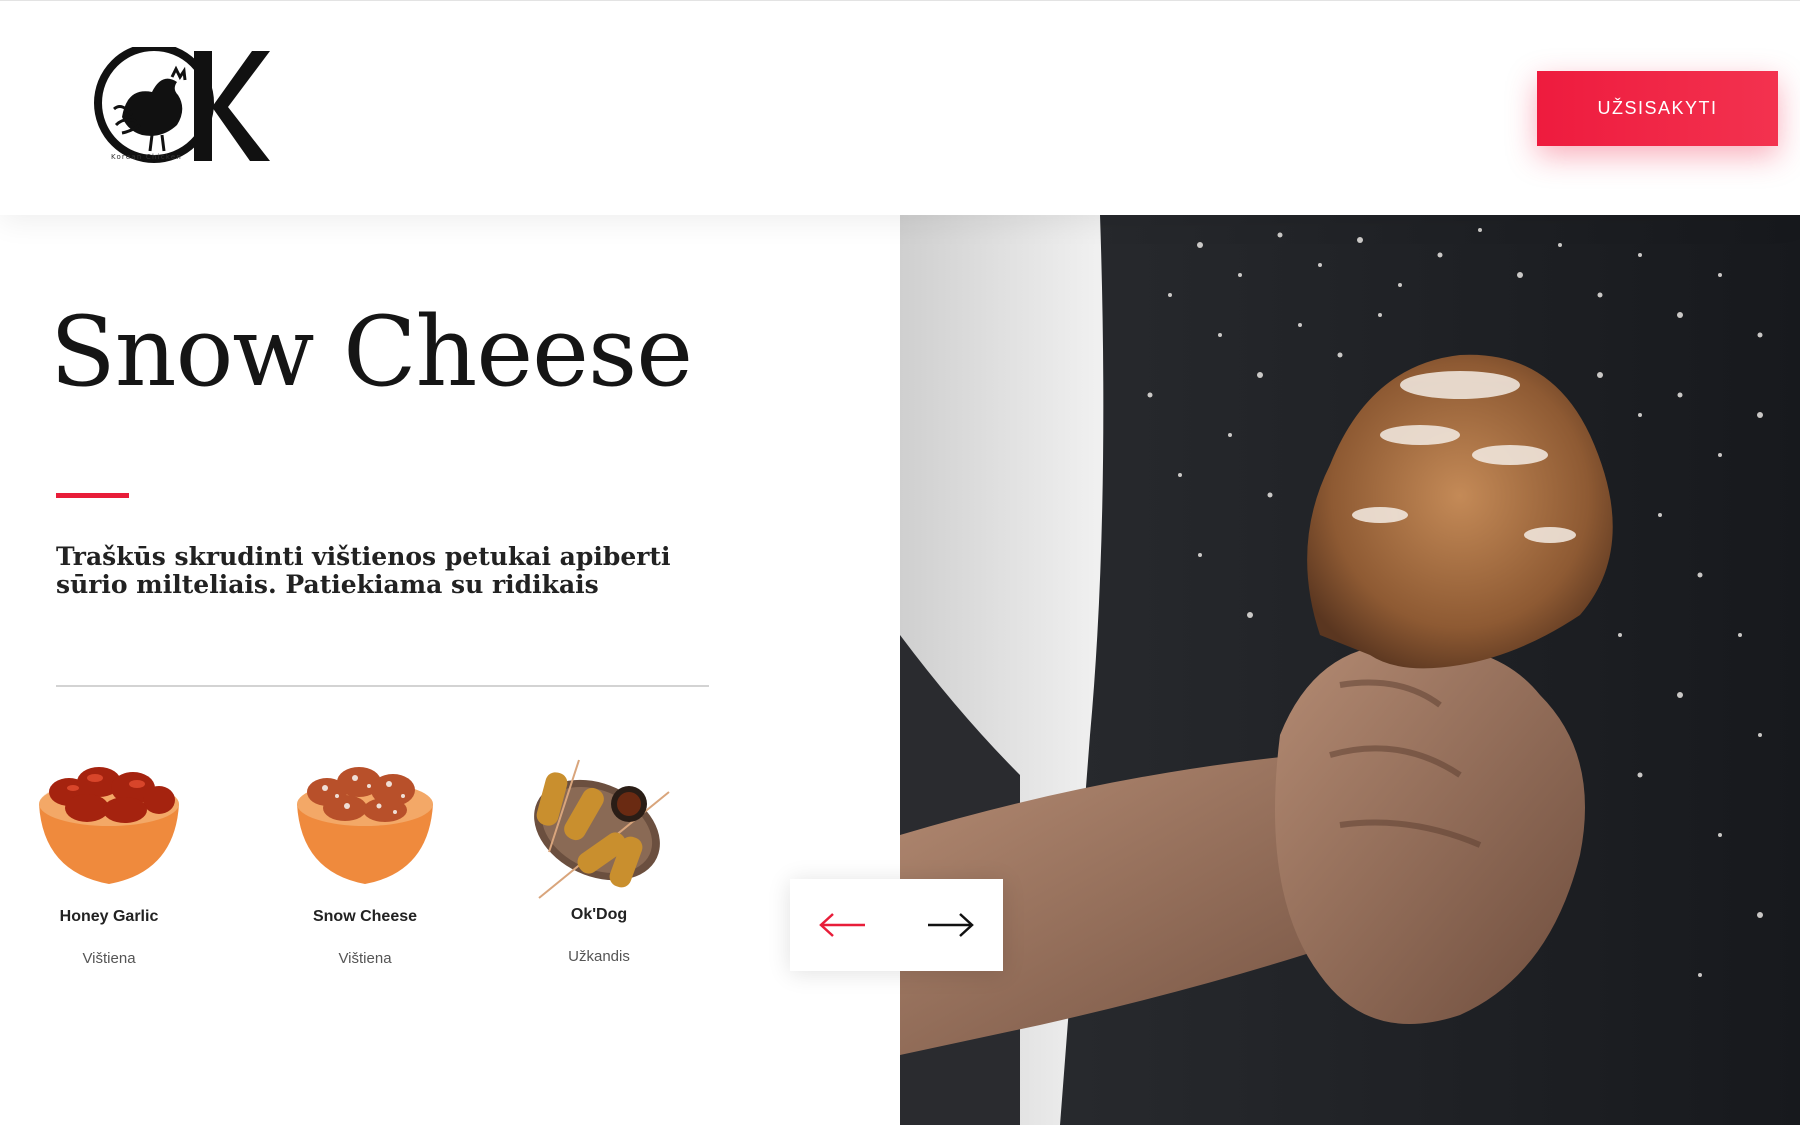  Describe the element at coordinates (365, 827) in the screenshot. I see `snow-cheese-image` at that location.